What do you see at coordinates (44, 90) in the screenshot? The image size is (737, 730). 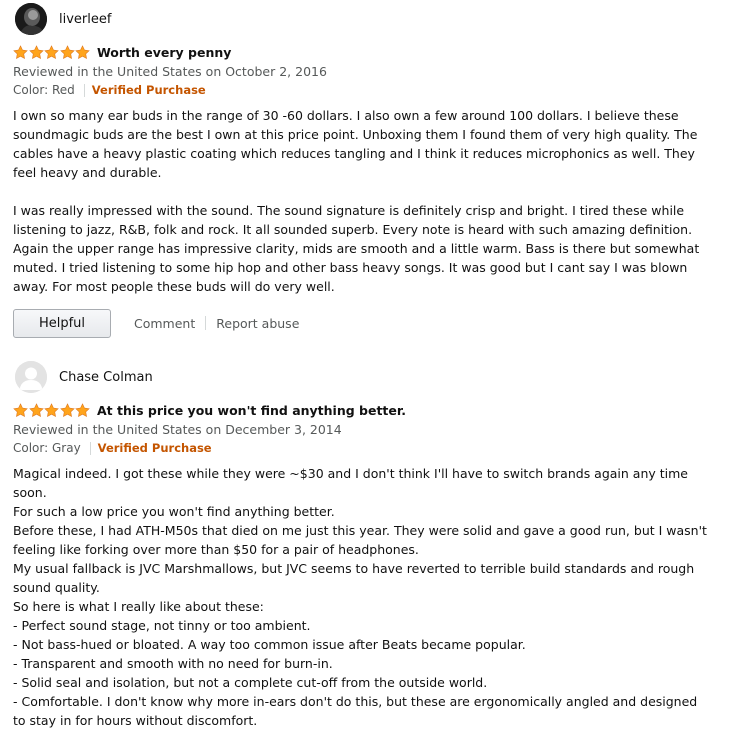 I see `product-variant: Color: Red` at bounding box center [44, 90].